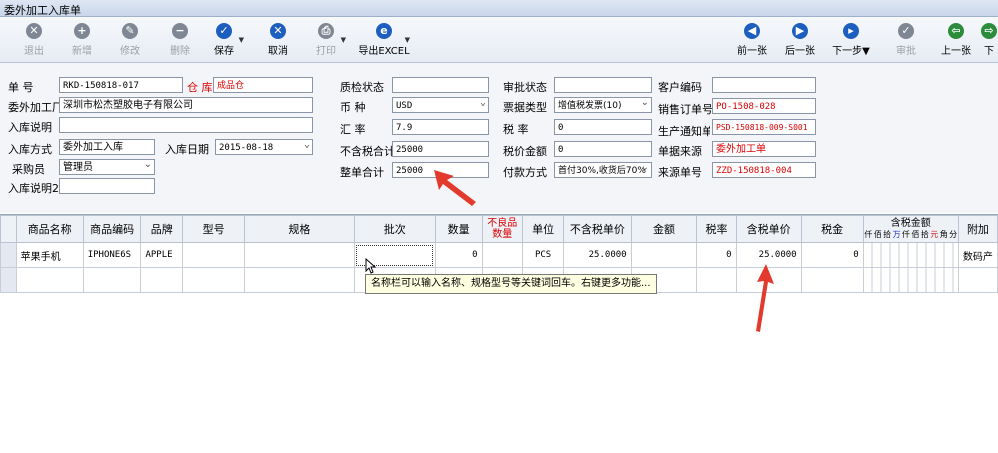  Describe the element at coordinates (989, 40) in the screenshot. I see `next-doc-button: ⇨ 下` at that location.